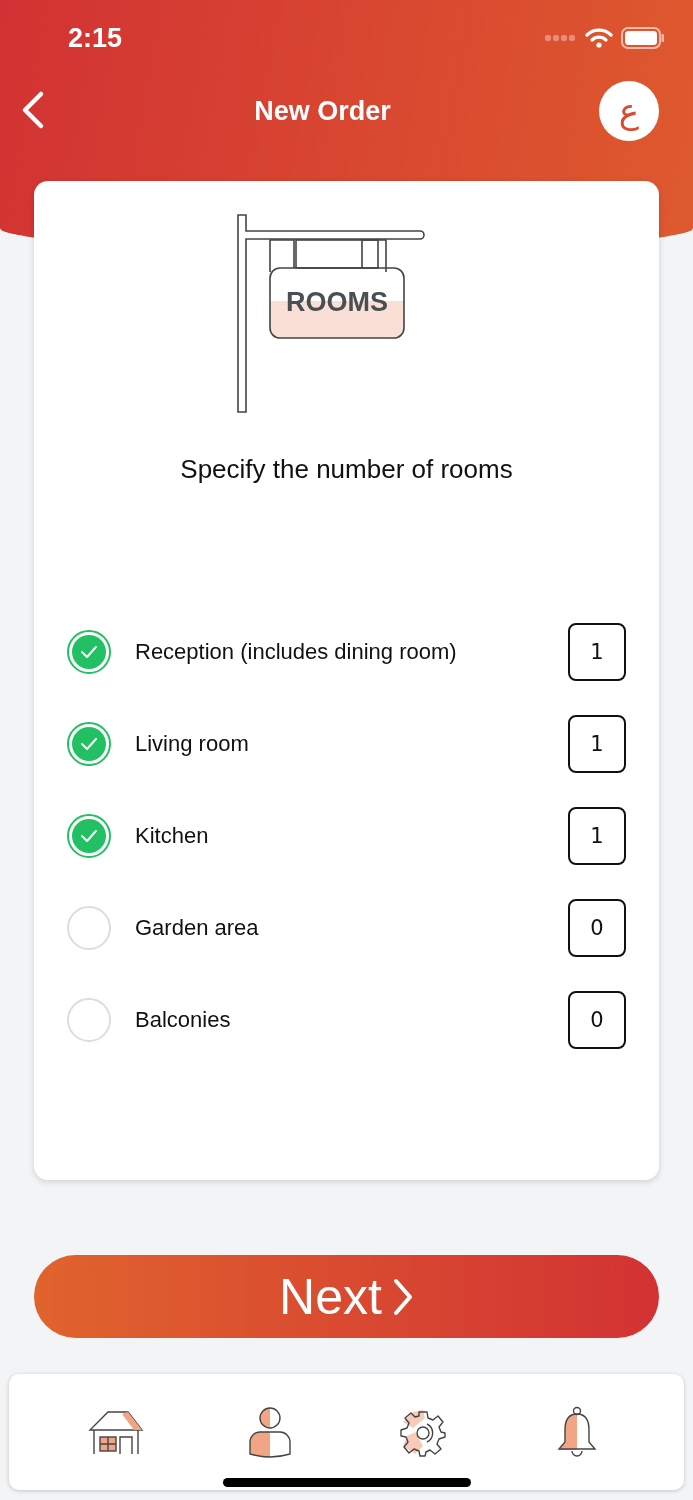 This screenshot has width=693, height=1500. Describe the element at coordinates (172, 836) in the screenshot. I see `room-label: Kitchen` at that location.